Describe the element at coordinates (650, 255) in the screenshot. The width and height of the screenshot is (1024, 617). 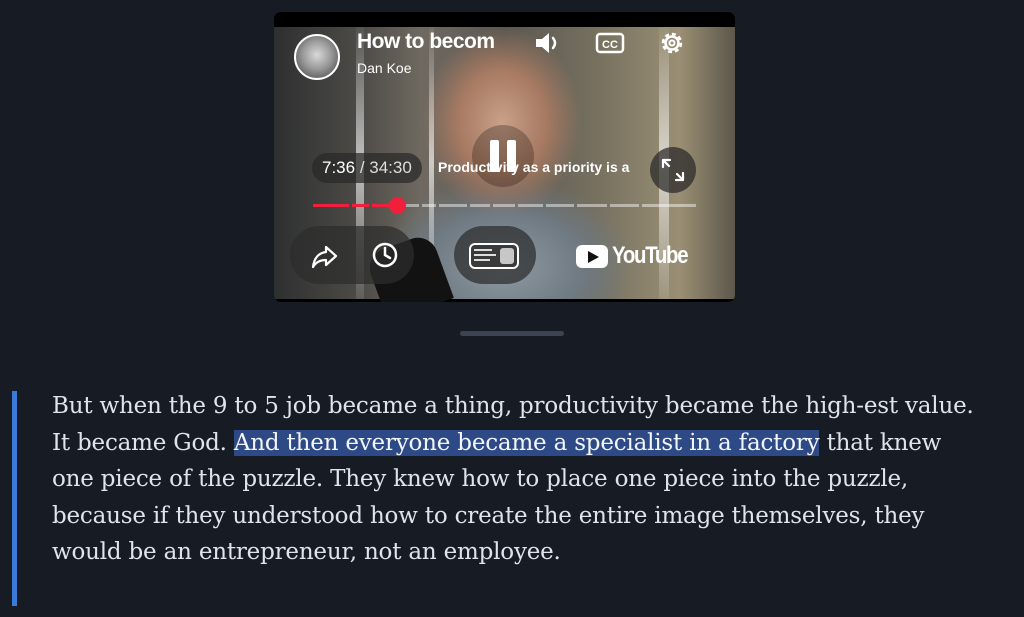
I see `youtube-wordmark: YouTube` at that location.